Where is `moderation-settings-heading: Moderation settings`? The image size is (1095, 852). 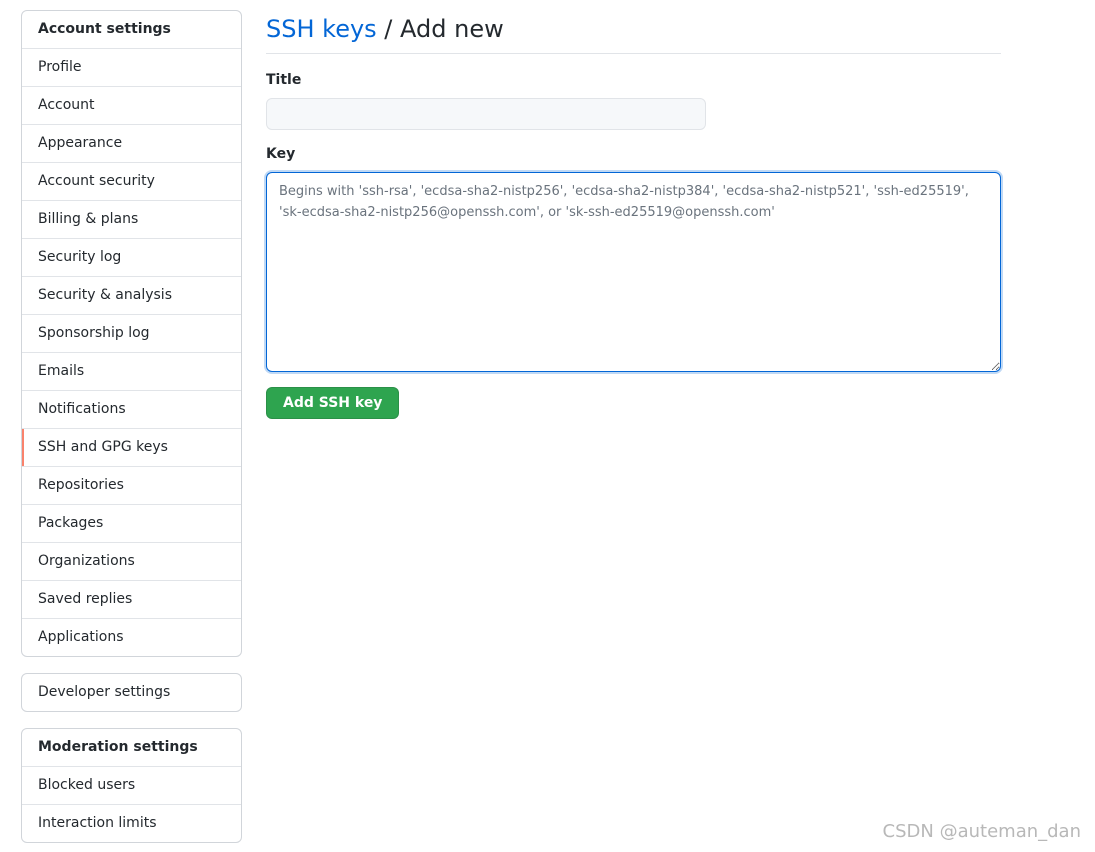
moderation-settings-heading: Moderation settings is located at coordinates (131, 748).